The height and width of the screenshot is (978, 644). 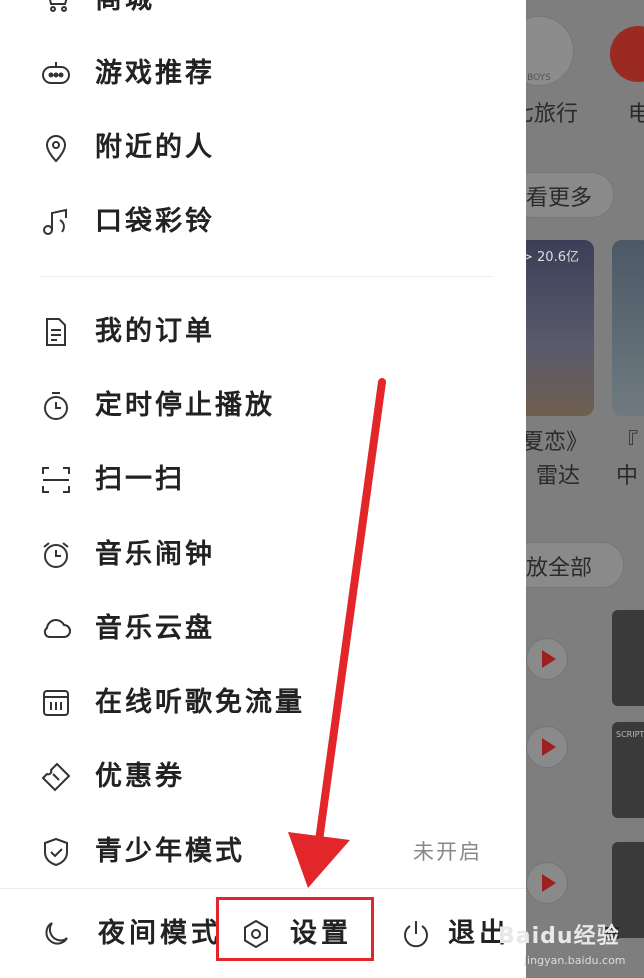 What do you see at coordinates (56, 148) in the screenshot?
I see `location-pin-icon` at bounding box center [56, 148].